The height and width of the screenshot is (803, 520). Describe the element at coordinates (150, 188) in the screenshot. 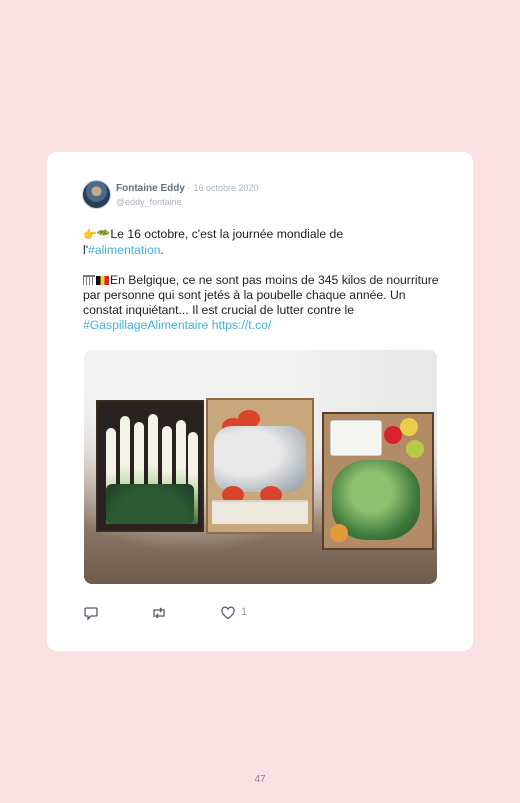

I see `author-name: Fontaine Eddy` at that location.